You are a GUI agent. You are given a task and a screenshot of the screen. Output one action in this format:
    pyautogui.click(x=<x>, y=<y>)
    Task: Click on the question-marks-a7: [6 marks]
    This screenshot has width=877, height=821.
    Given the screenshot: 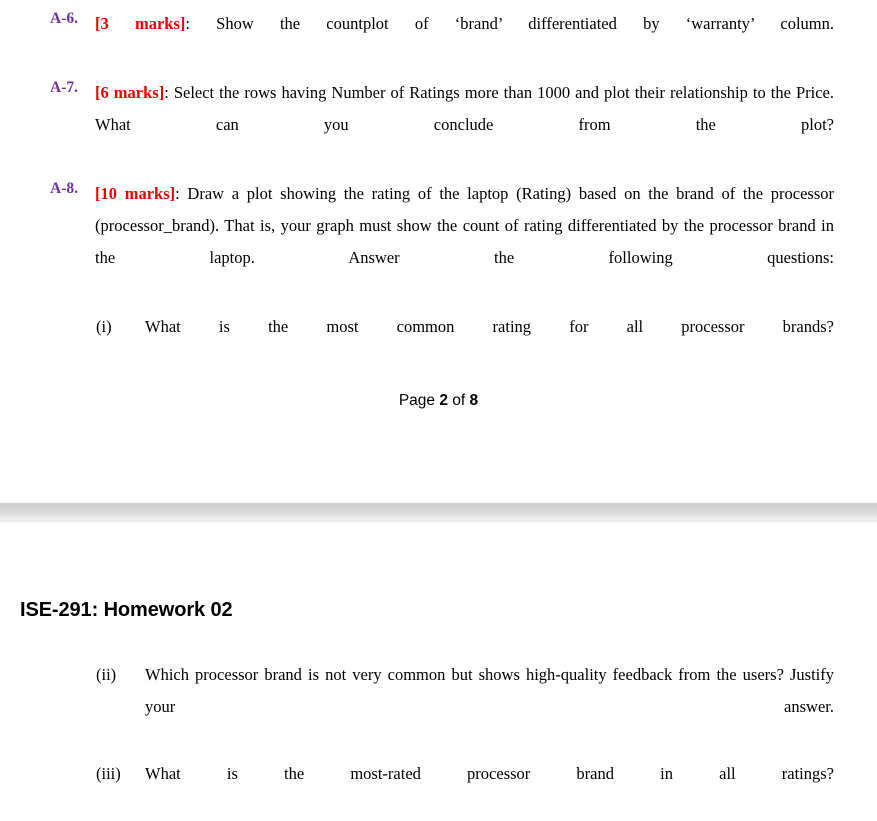 What is the action you would take?
    pyautogui.click(x=130, y=93)
    